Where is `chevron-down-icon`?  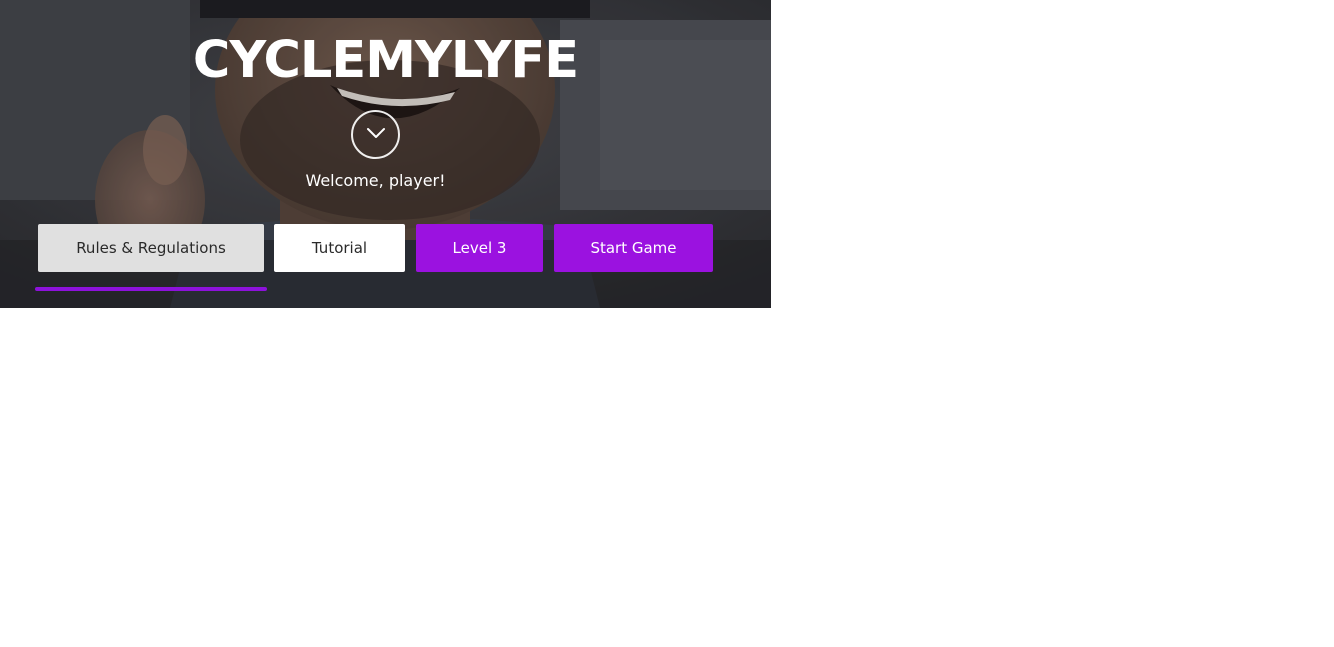
chevron-down-icon is located at coordinates (376, 134).